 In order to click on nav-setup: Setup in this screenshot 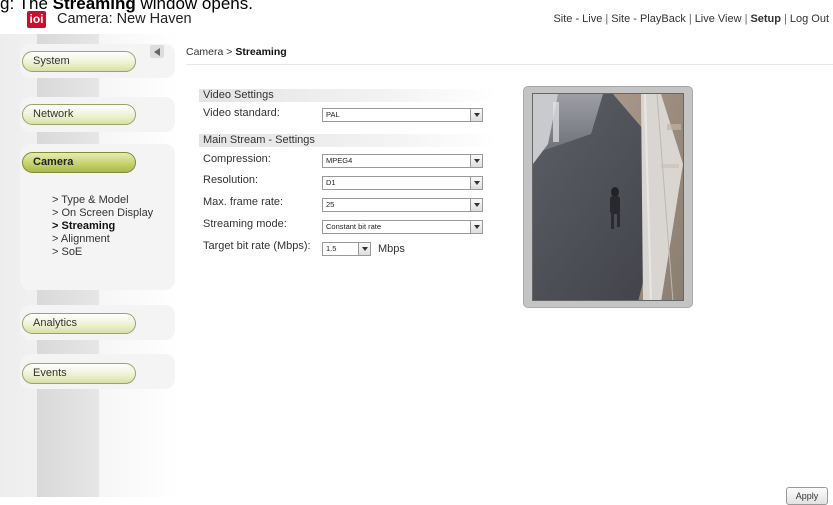, I will do `click(765, 19)`.